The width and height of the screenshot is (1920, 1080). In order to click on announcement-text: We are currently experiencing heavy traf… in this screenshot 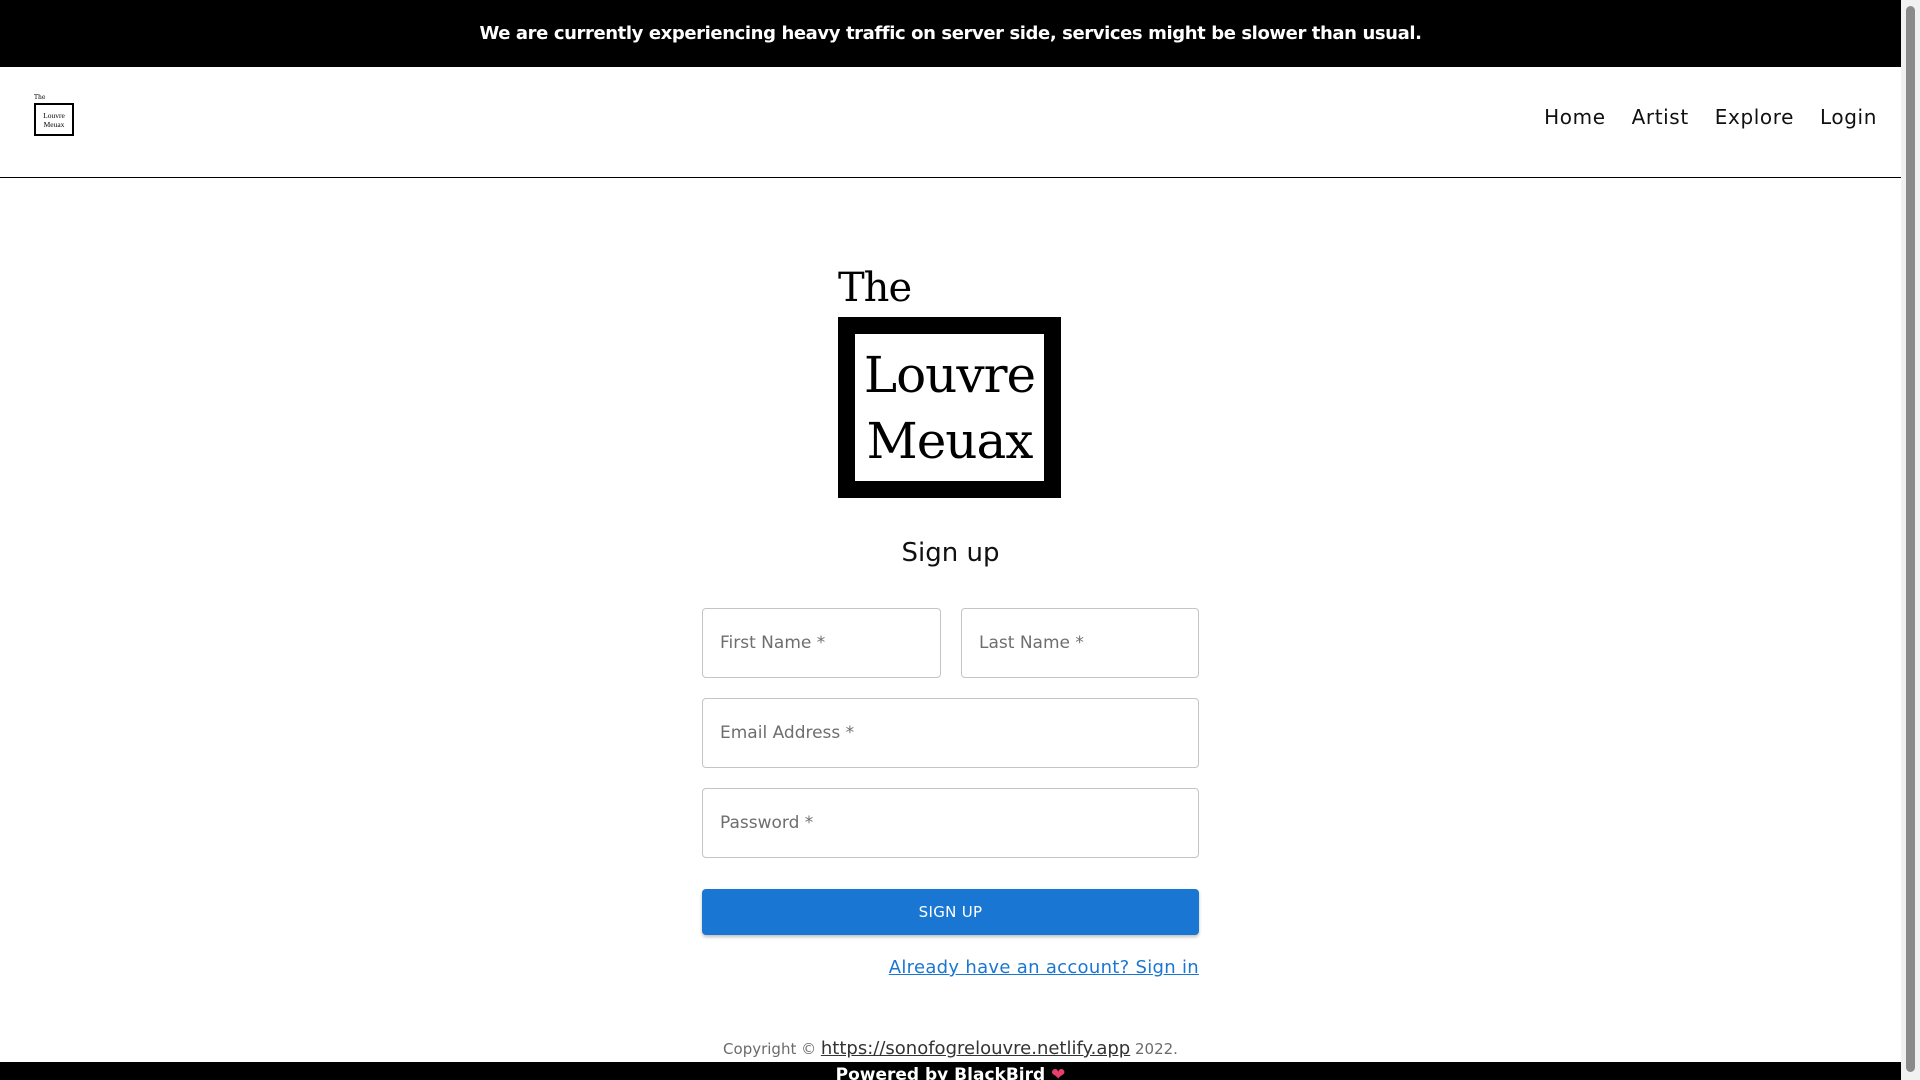, I will do `click(950, 33)`.